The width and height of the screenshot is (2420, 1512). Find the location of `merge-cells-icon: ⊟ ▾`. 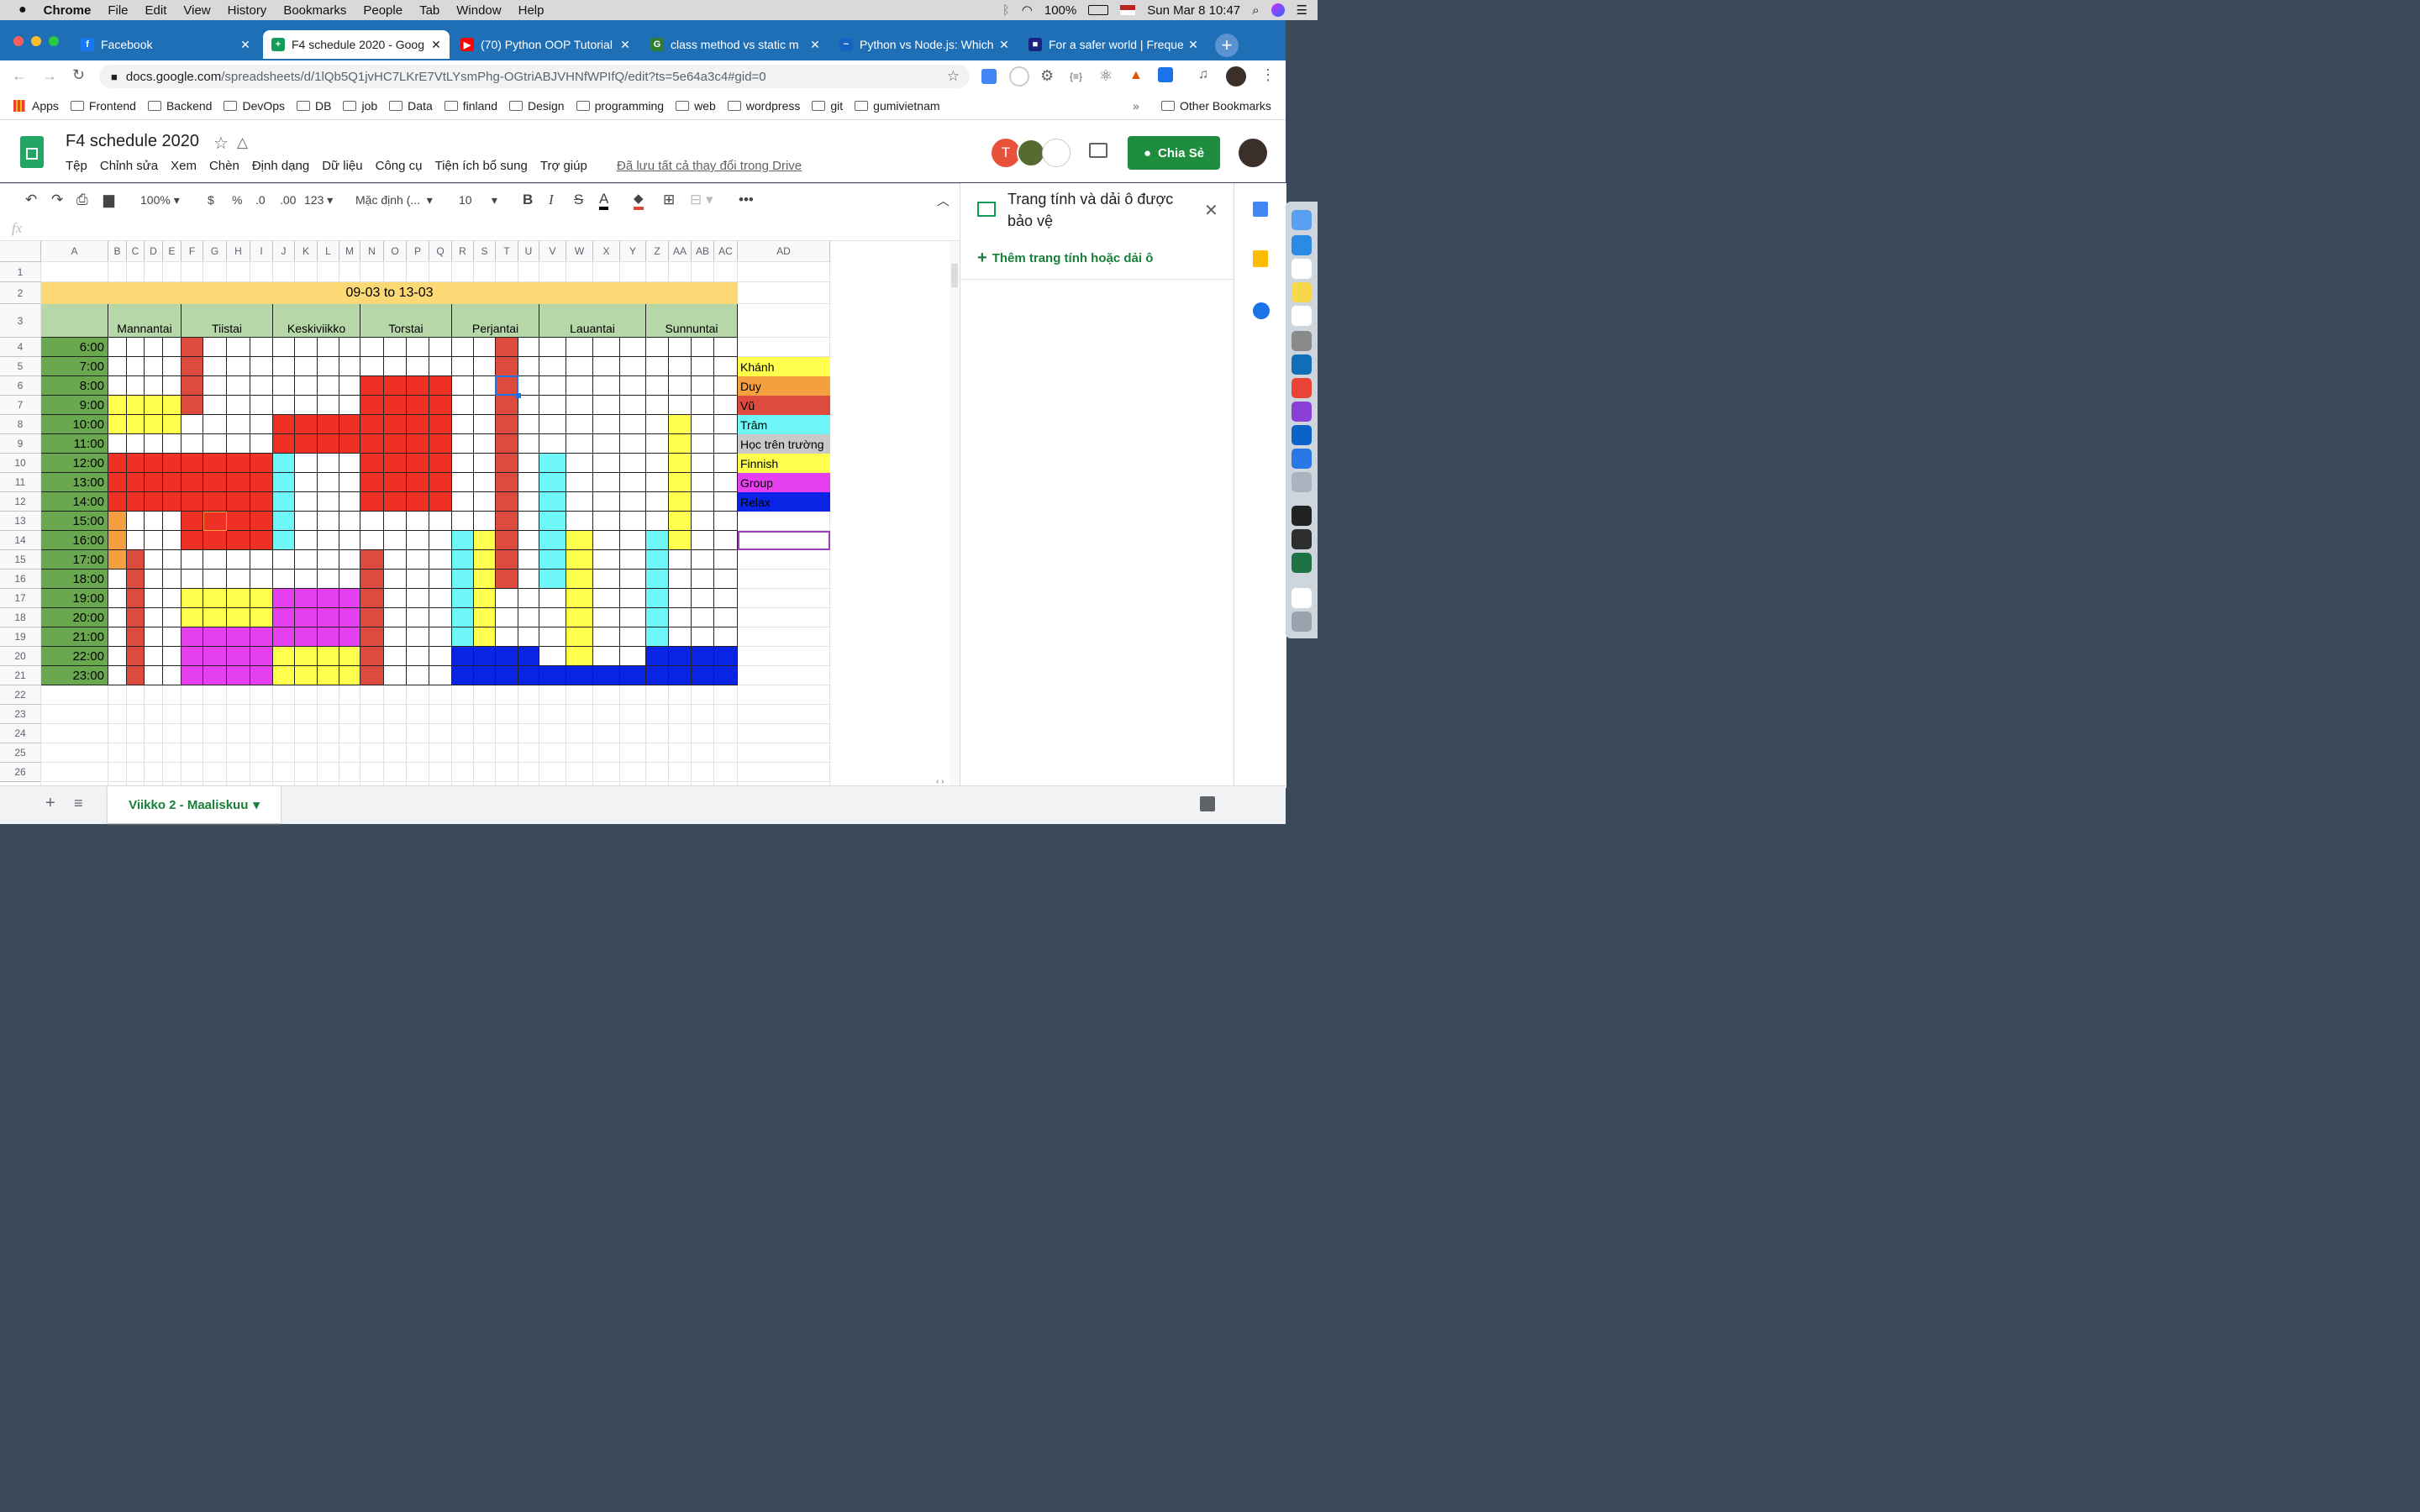

merge-cells-icon: ⊟ ▾ is located at coordinates (702, 200).